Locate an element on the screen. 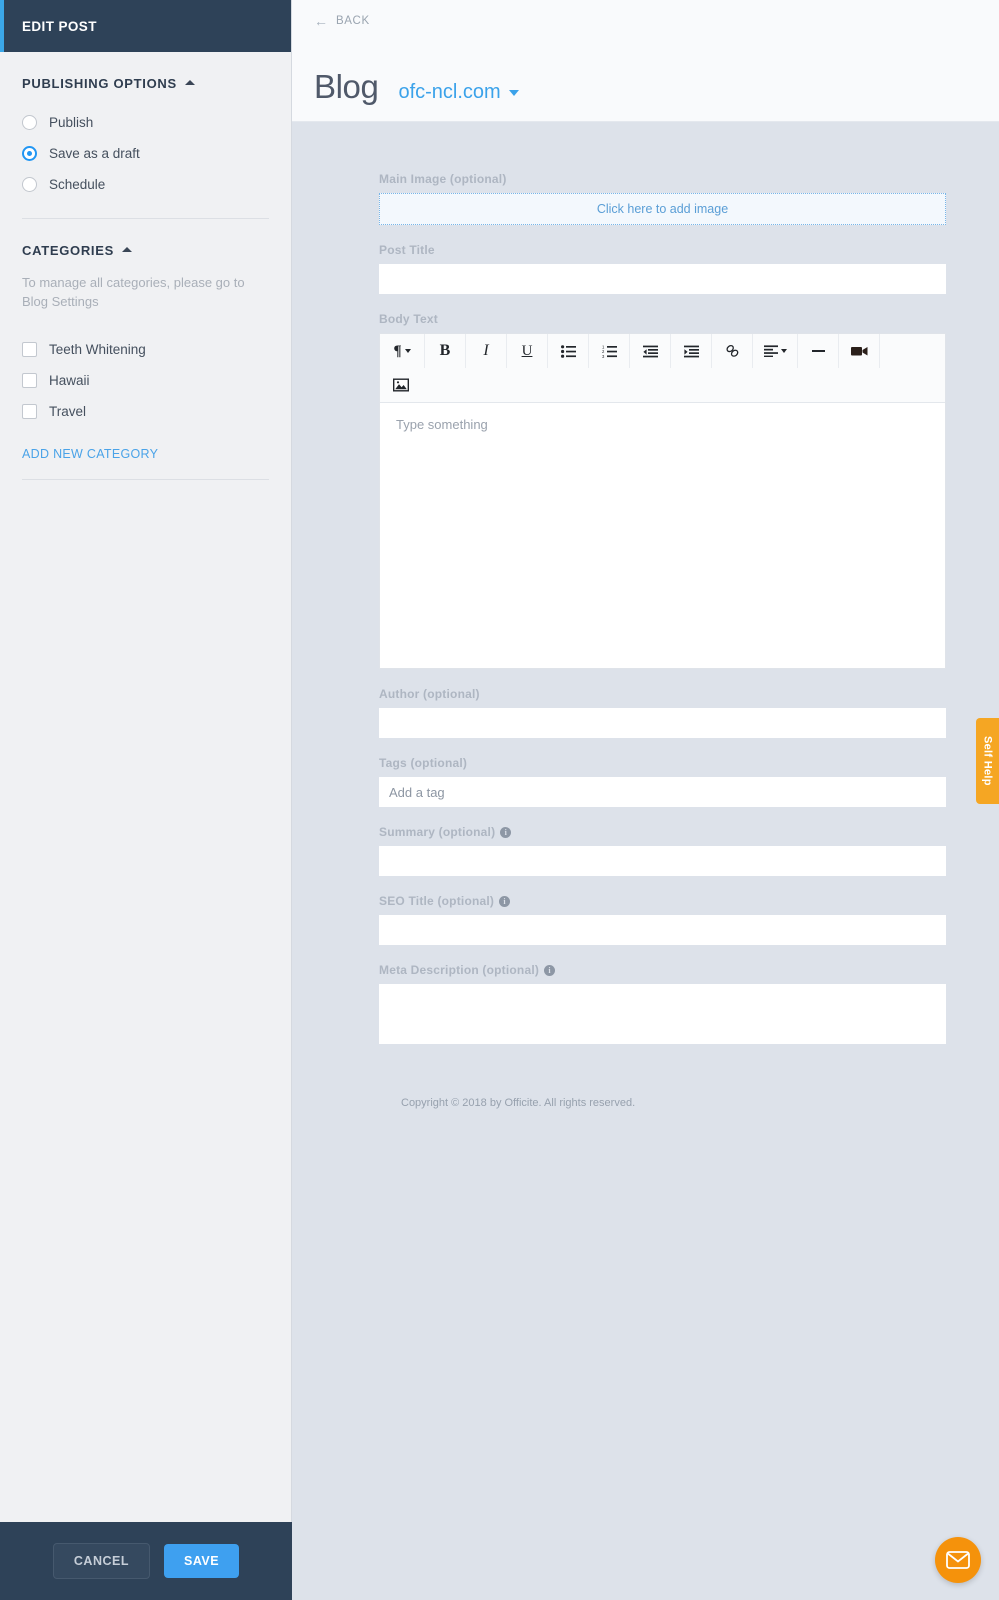  radio-option-save-as-draft: Save as a draft is located at coordinates (145, 153).